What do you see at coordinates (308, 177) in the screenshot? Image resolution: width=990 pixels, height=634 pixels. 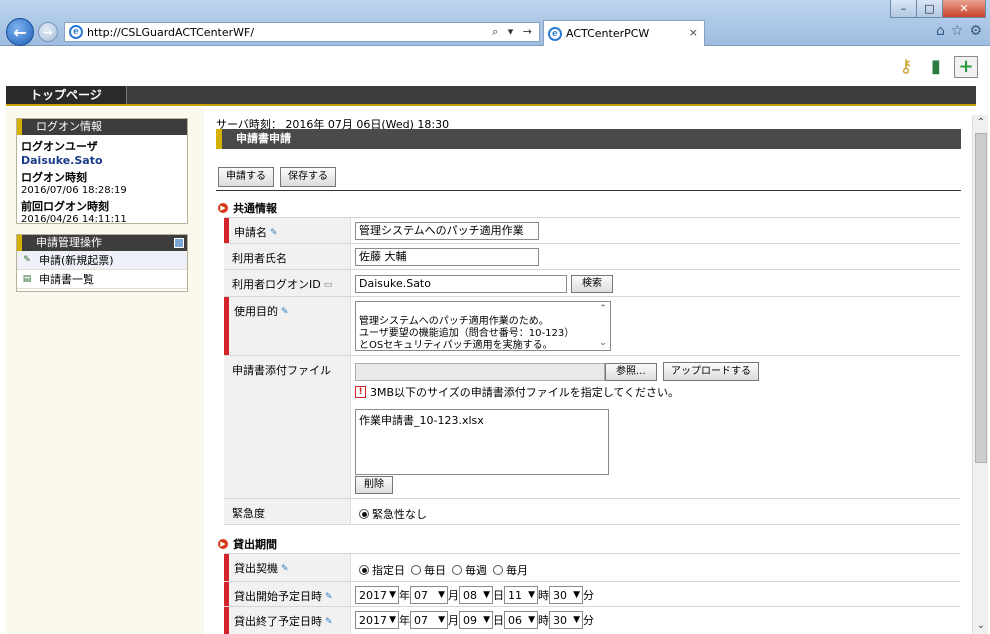 I see `save-button: 保存する` at bounding box center [308, 177].